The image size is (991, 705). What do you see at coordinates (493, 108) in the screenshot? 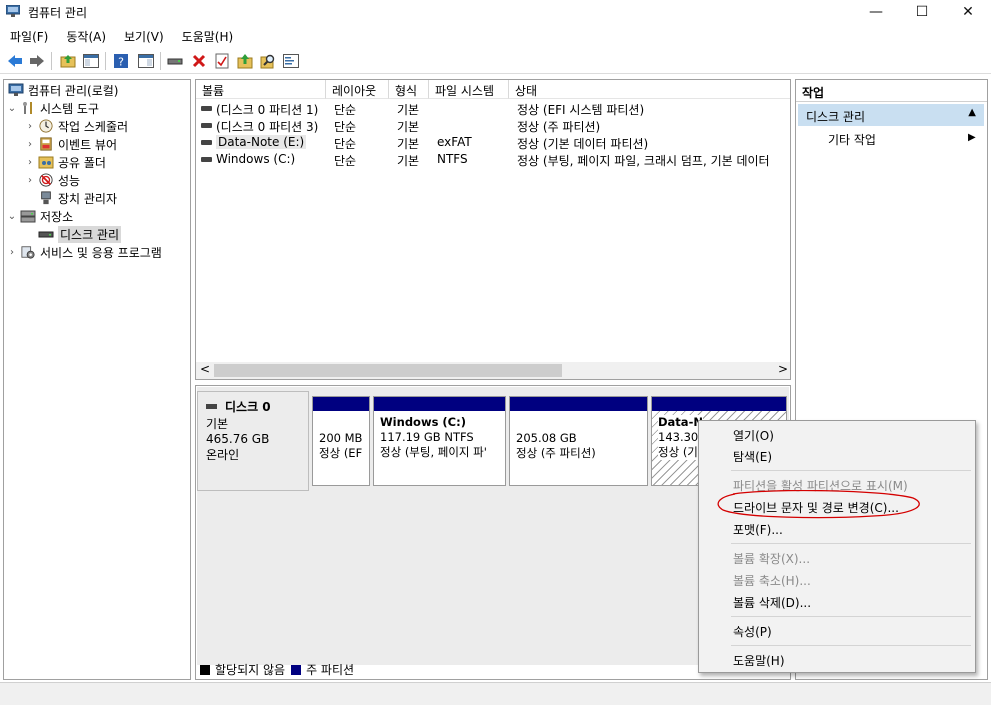
I see `table-row: (디스크 0 파티션 1) 단순 기본 정상 (EFI 시스템 파티션)` at bounding box center [493, 108].